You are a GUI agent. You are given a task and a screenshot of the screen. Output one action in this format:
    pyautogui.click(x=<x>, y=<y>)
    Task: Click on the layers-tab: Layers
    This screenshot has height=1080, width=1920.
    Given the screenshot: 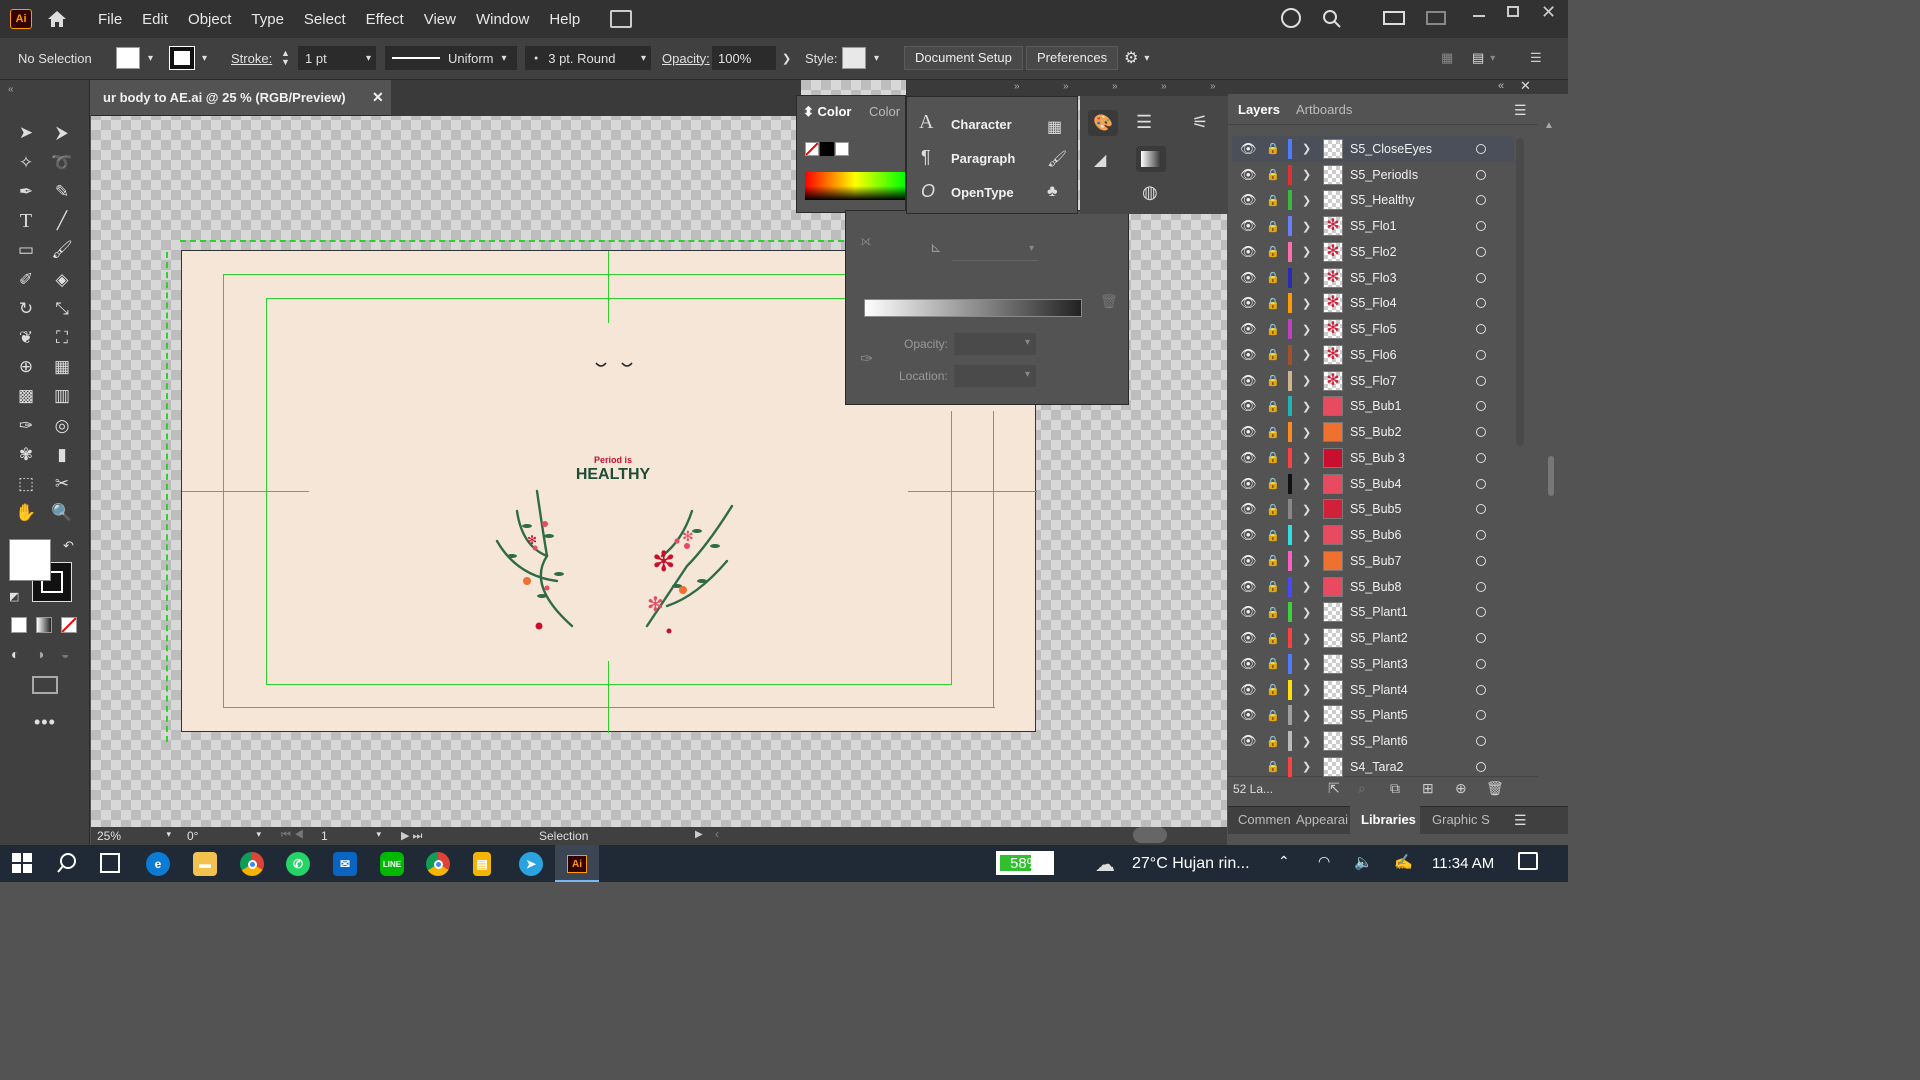 What is the action you would take?
    pyautogui.click(x=1259, y=109)
    